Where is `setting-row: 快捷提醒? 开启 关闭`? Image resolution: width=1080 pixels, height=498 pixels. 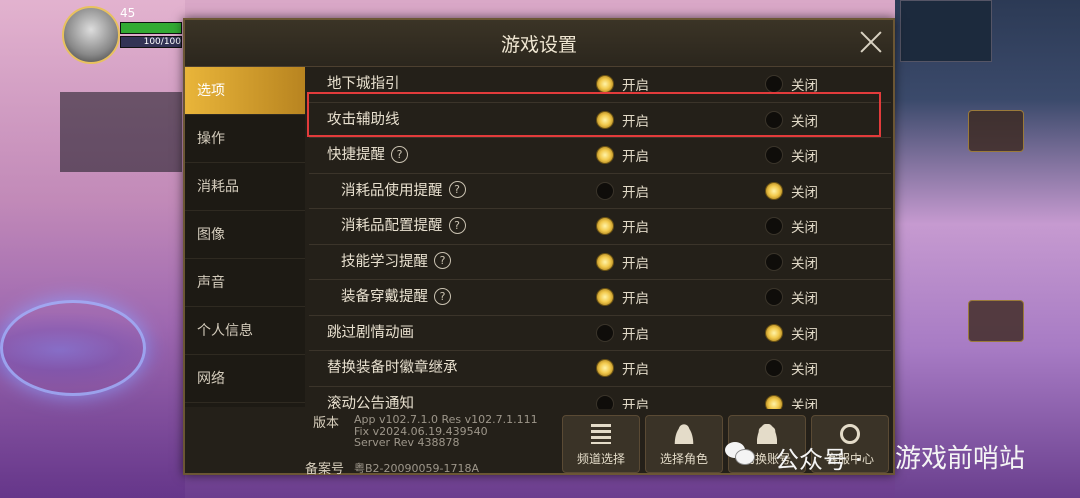 setting-row: 快捷提醒? 开启 关闭 is located at coordinates (600, 156).